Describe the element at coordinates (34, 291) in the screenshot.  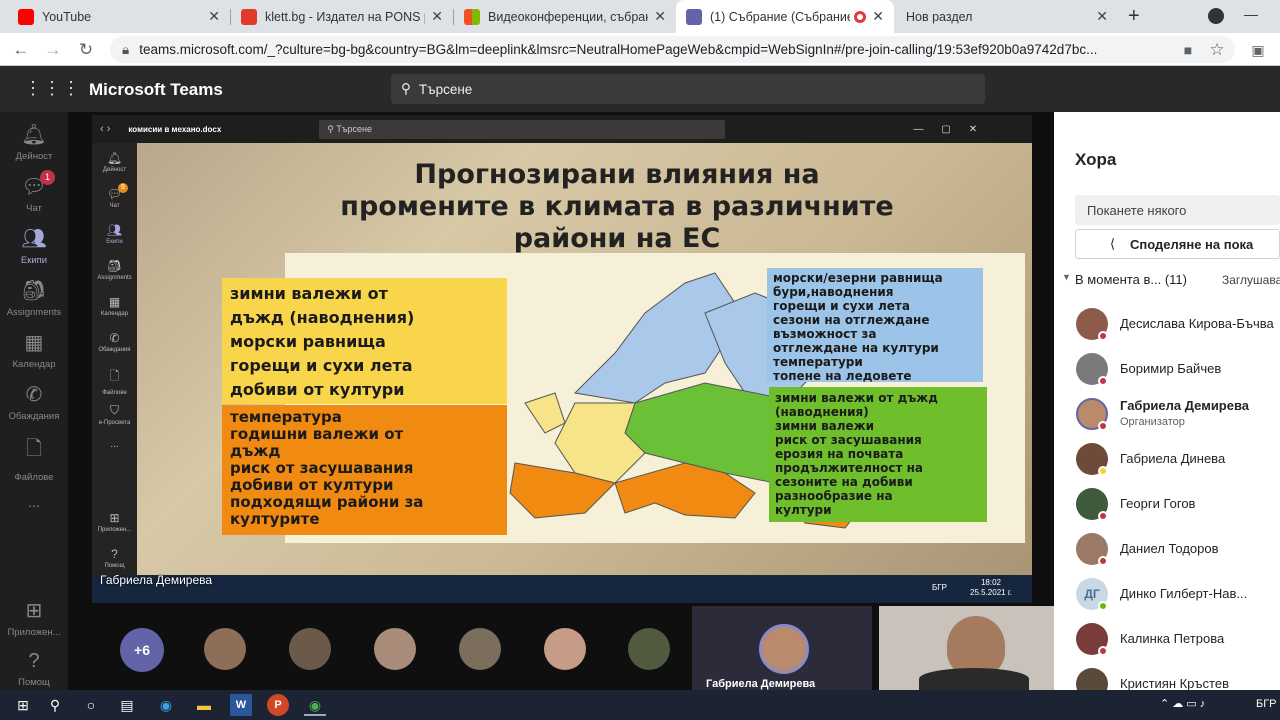
I see `assignments-icon: 🎒︎` at that location.